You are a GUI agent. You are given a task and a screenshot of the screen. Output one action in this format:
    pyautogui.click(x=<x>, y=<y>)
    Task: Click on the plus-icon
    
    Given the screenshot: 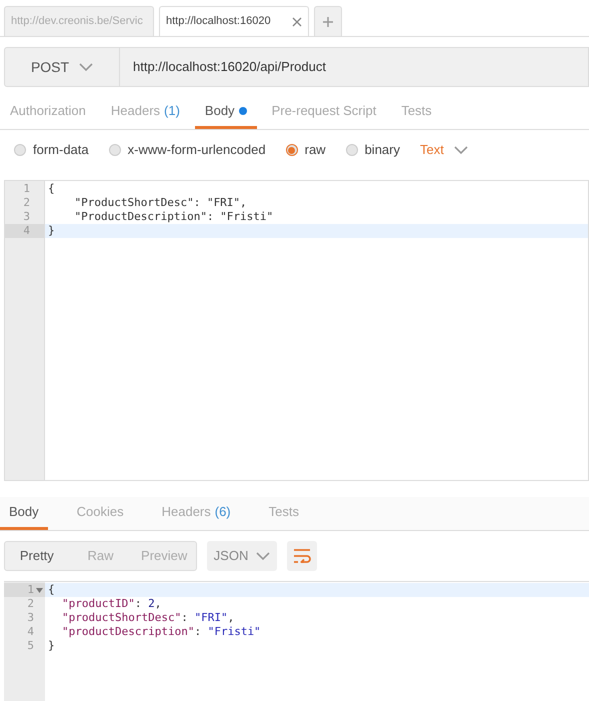 What is the action you would take?
    pyautogui.click(x=328, y=21)
    